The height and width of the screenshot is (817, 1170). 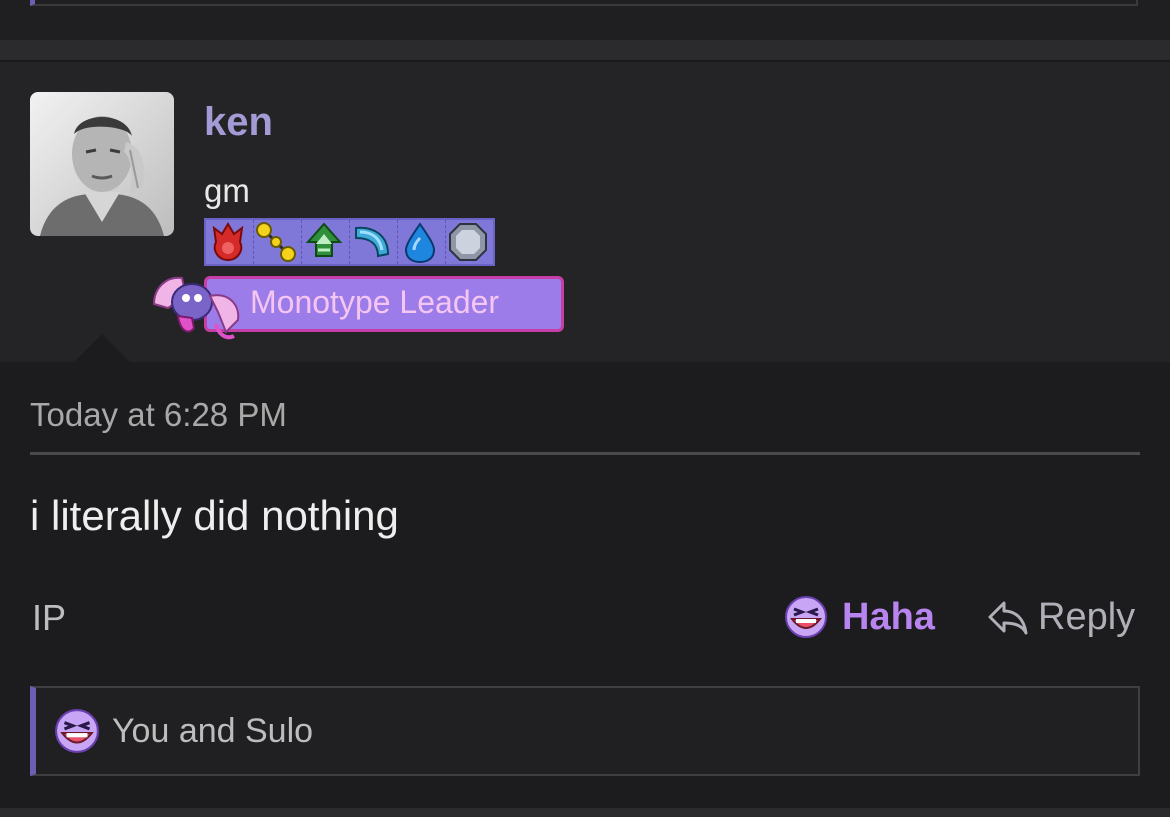 I want to click on reply-button: Reply, so click(x=1060, y=617).